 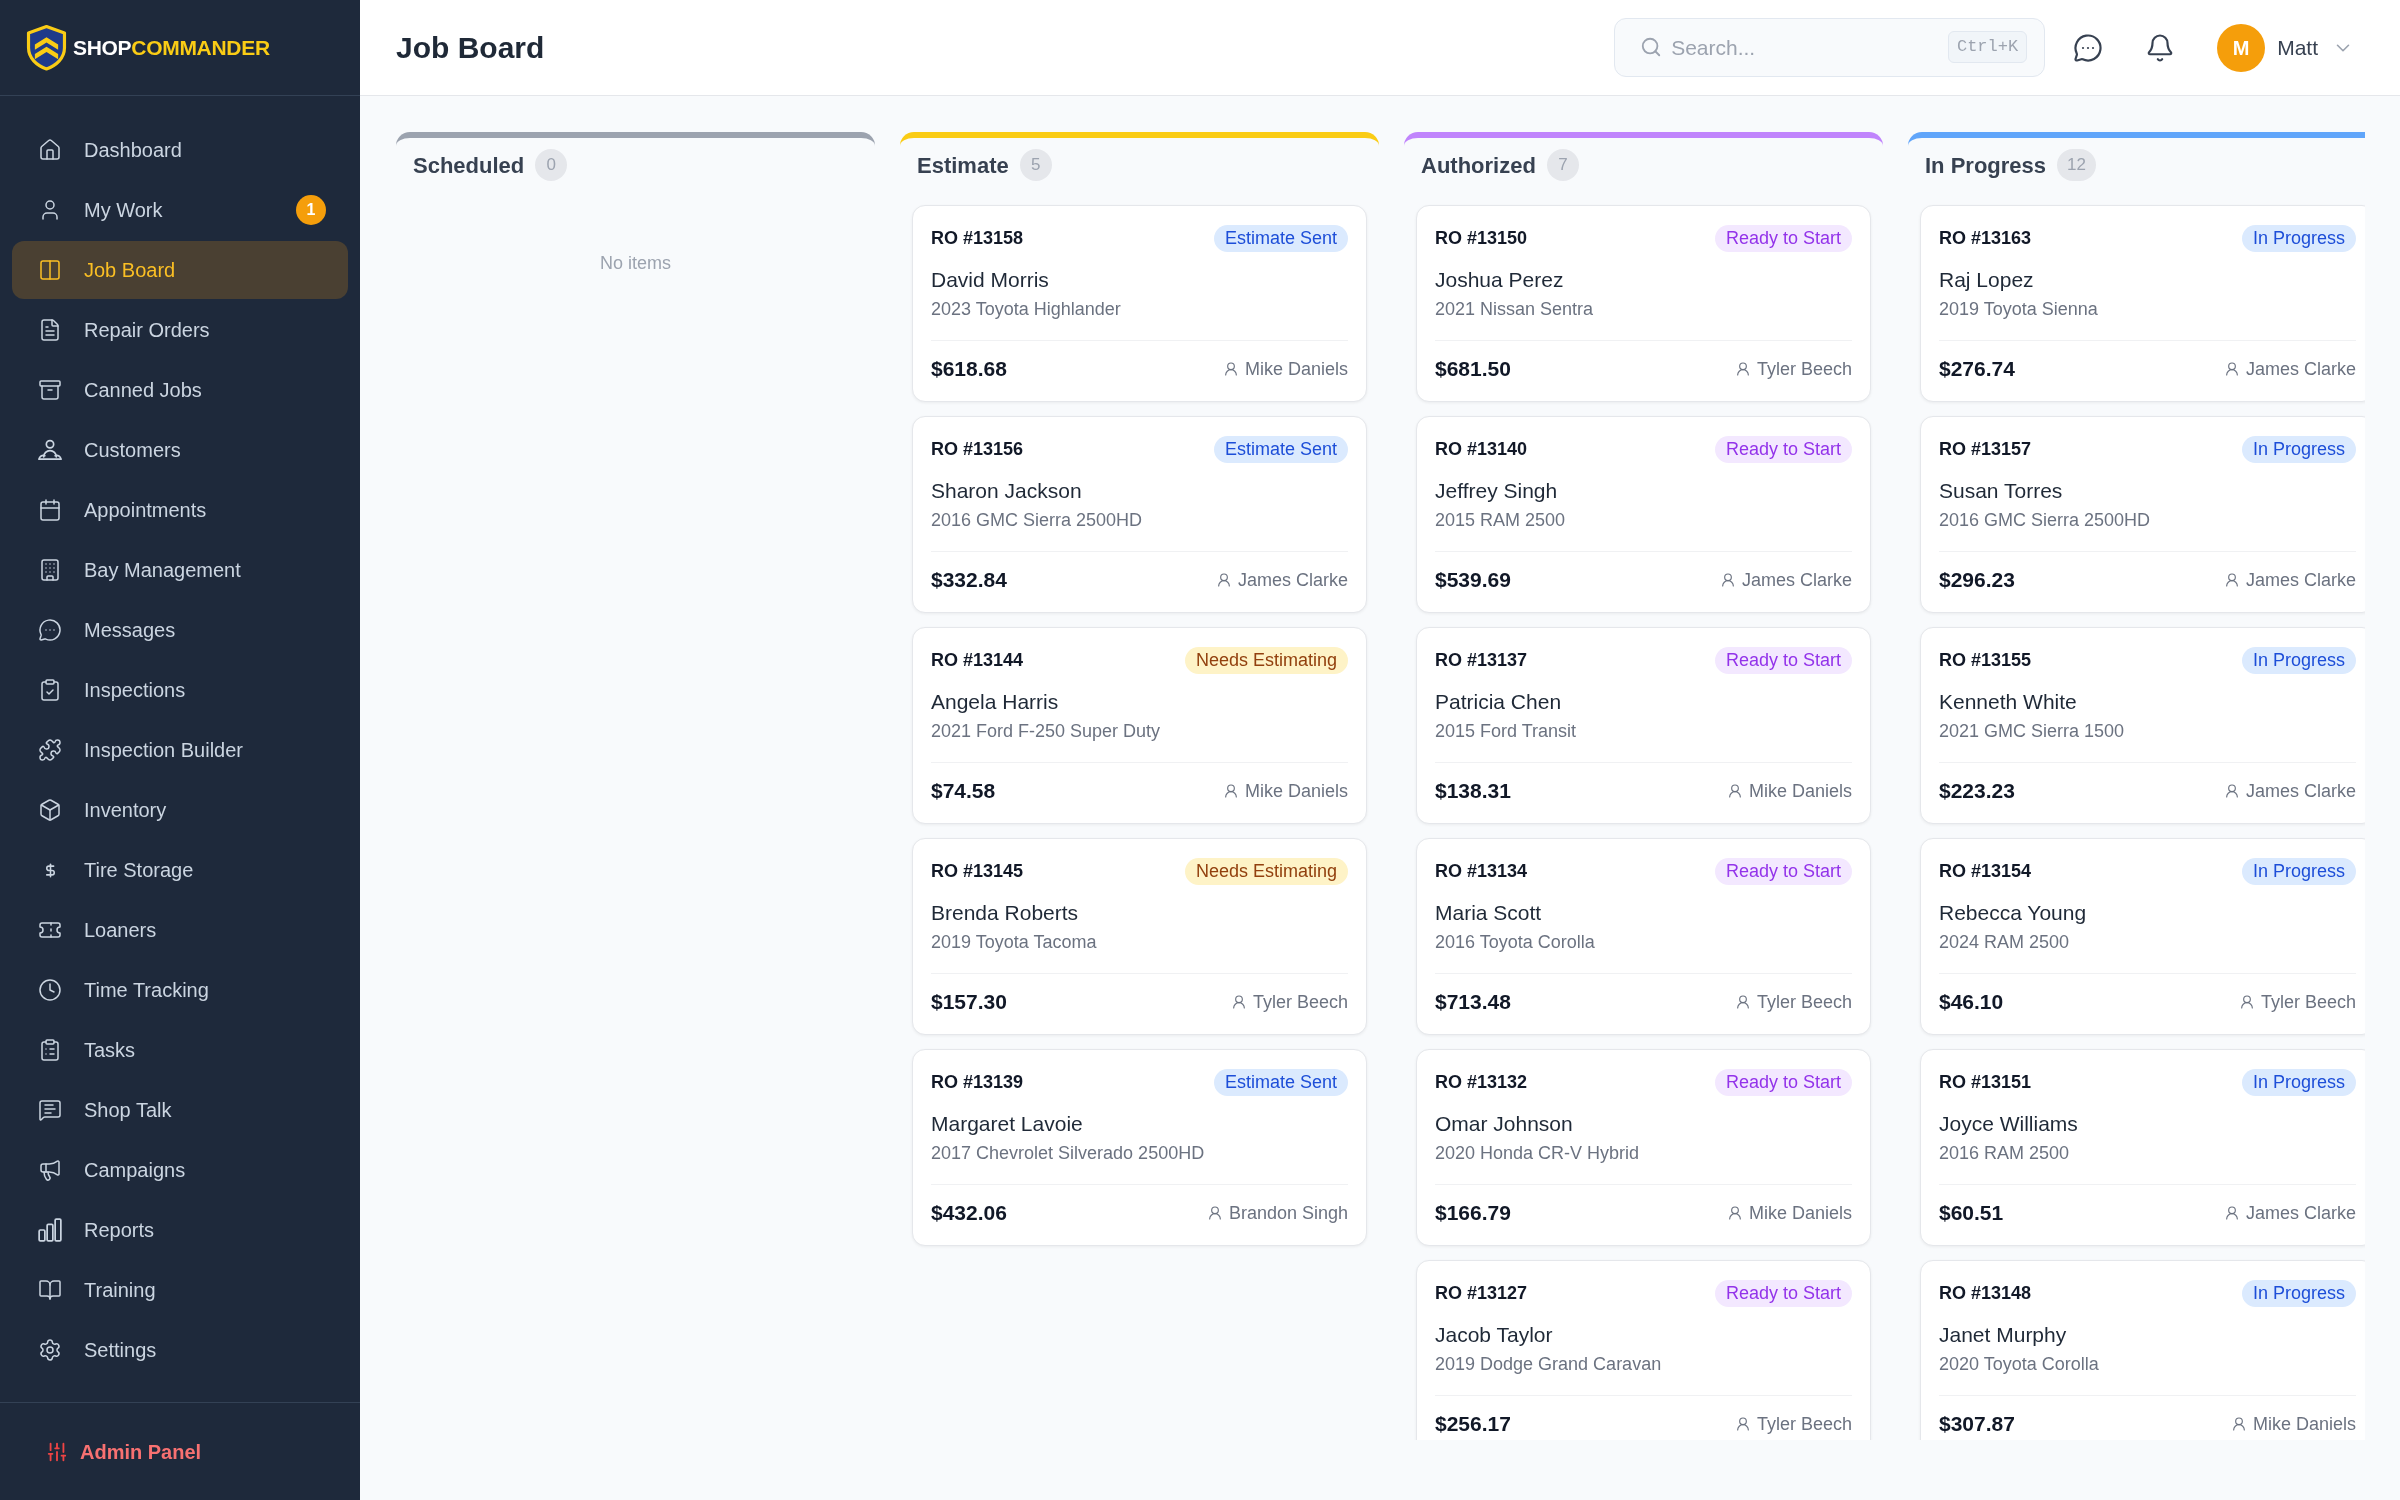 I want to click on empty-message: No items, so click(x=635, y=263).